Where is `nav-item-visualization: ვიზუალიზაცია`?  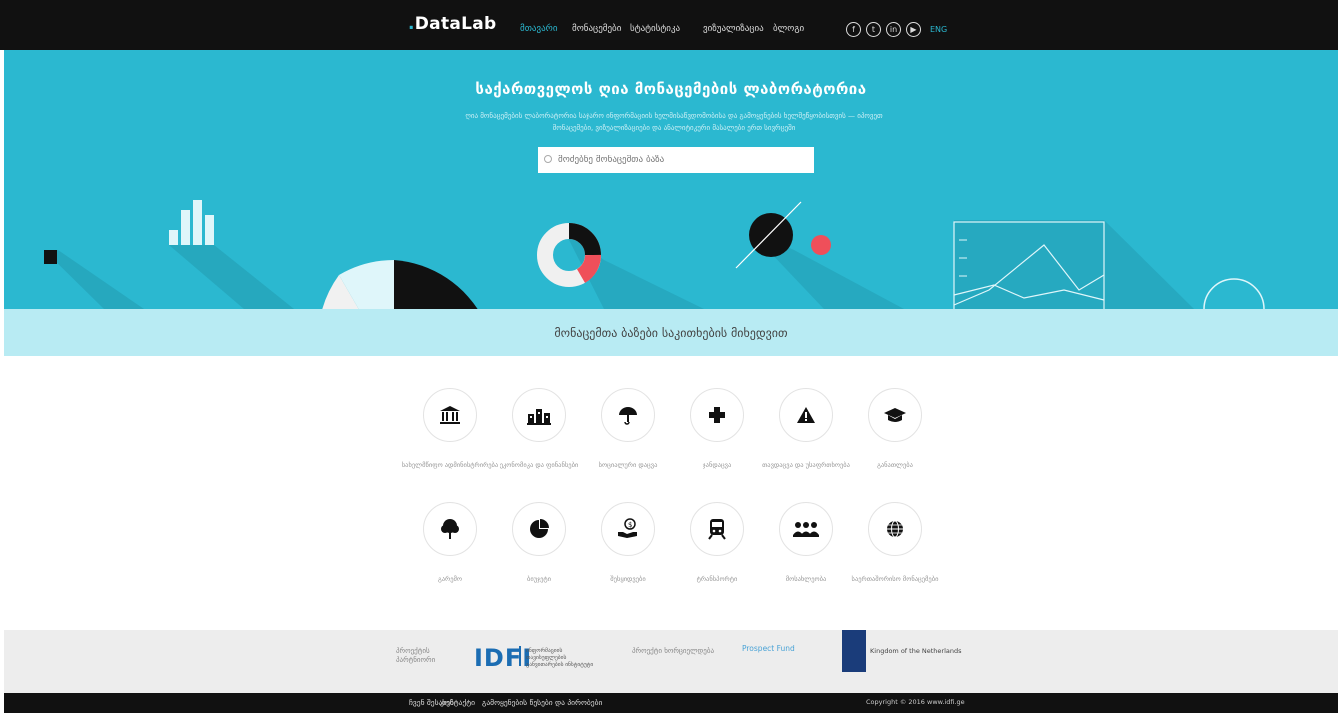
nav-item-visualization: ვიზუალიზაცია is located at coordinates (733, 29).